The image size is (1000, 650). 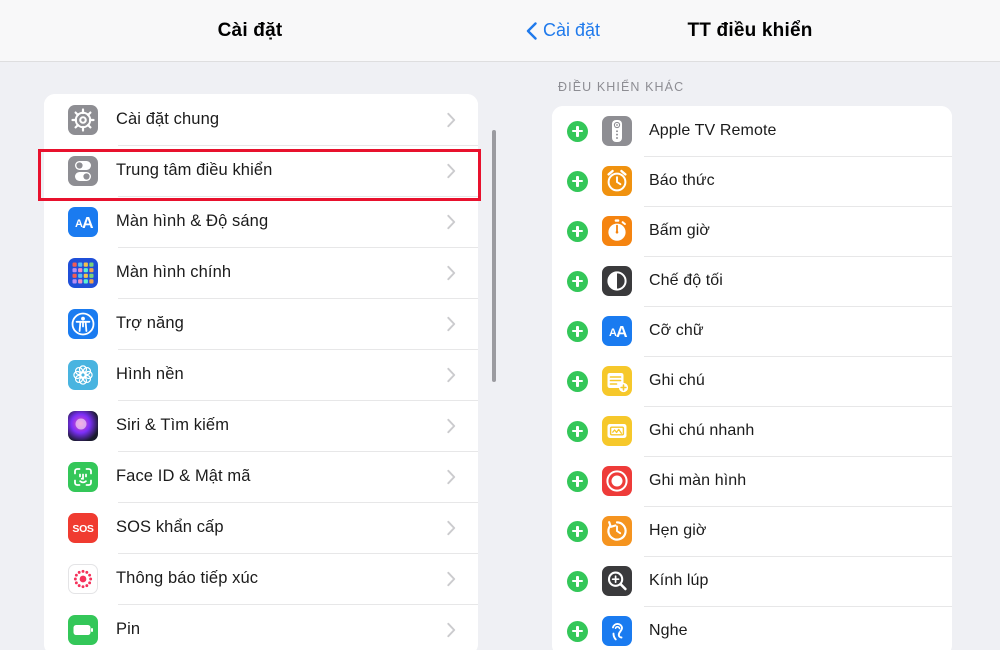 What do you see at coordinates (261, 323) in the screenshot?
I see `settings-row: Trợ năng` at bounding box center [261, 323].